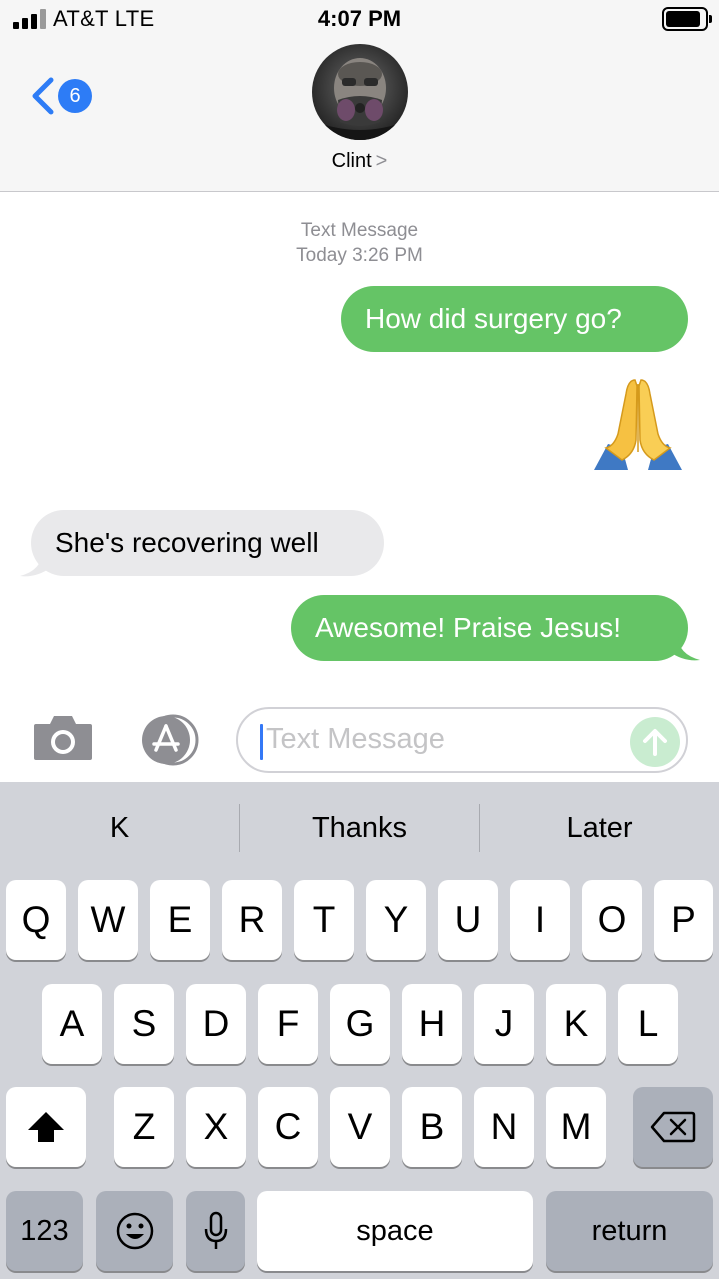 The height and width of the screenshot is (1279, 719). I want to click on thread-timestamp: Text Message Today 3:26 PM, so click(359, 243).